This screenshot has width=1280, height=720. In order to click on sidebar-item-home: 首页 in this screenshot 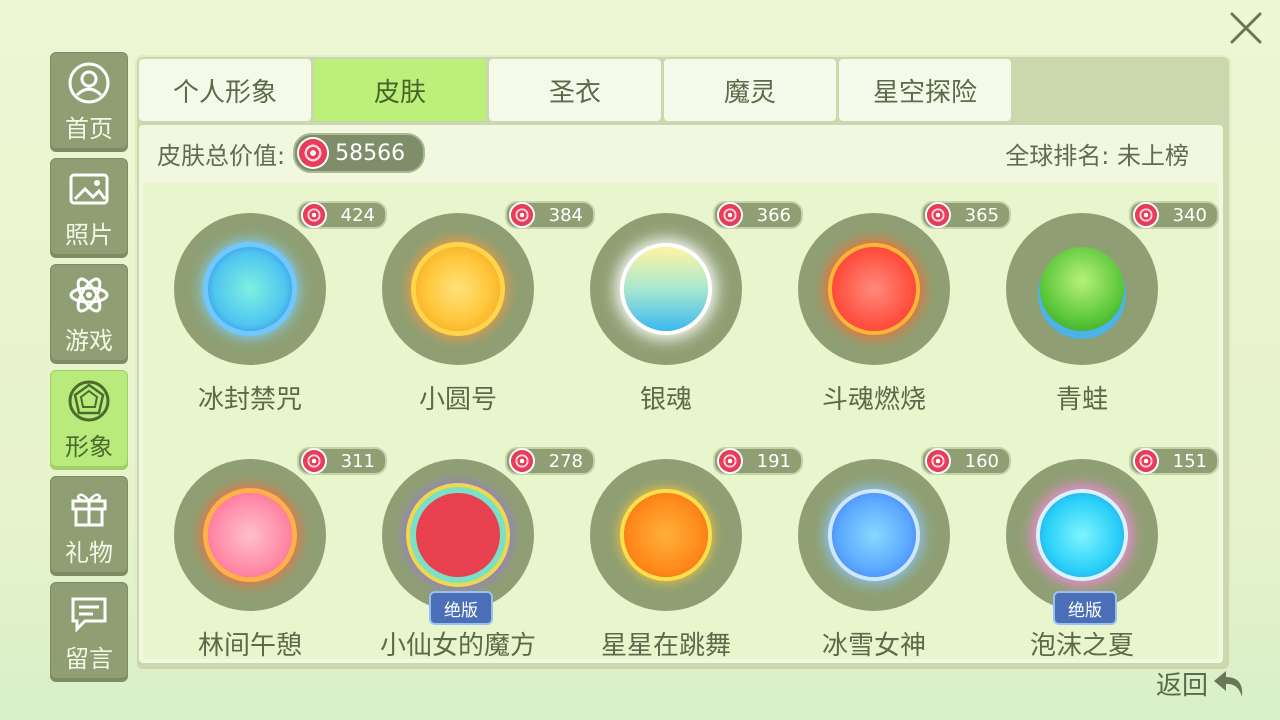, I will do `click(89, 102)`.